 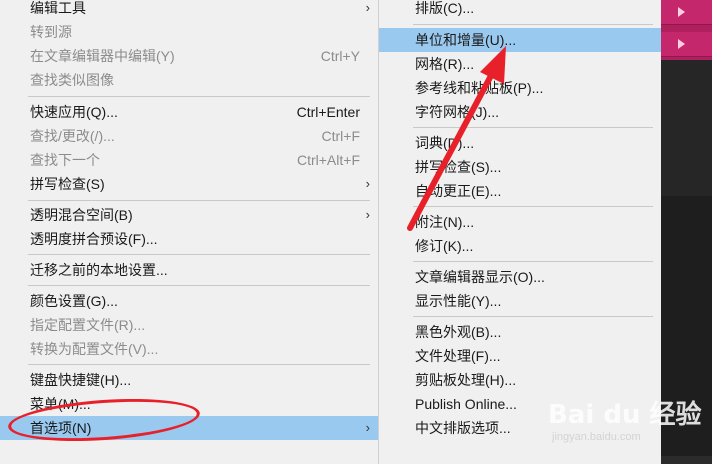 What do you see at coordinates (596, 437) in the screenshot?
I see `watermark-url: jingyan.baidu.com` at bounding box center [596, 437].